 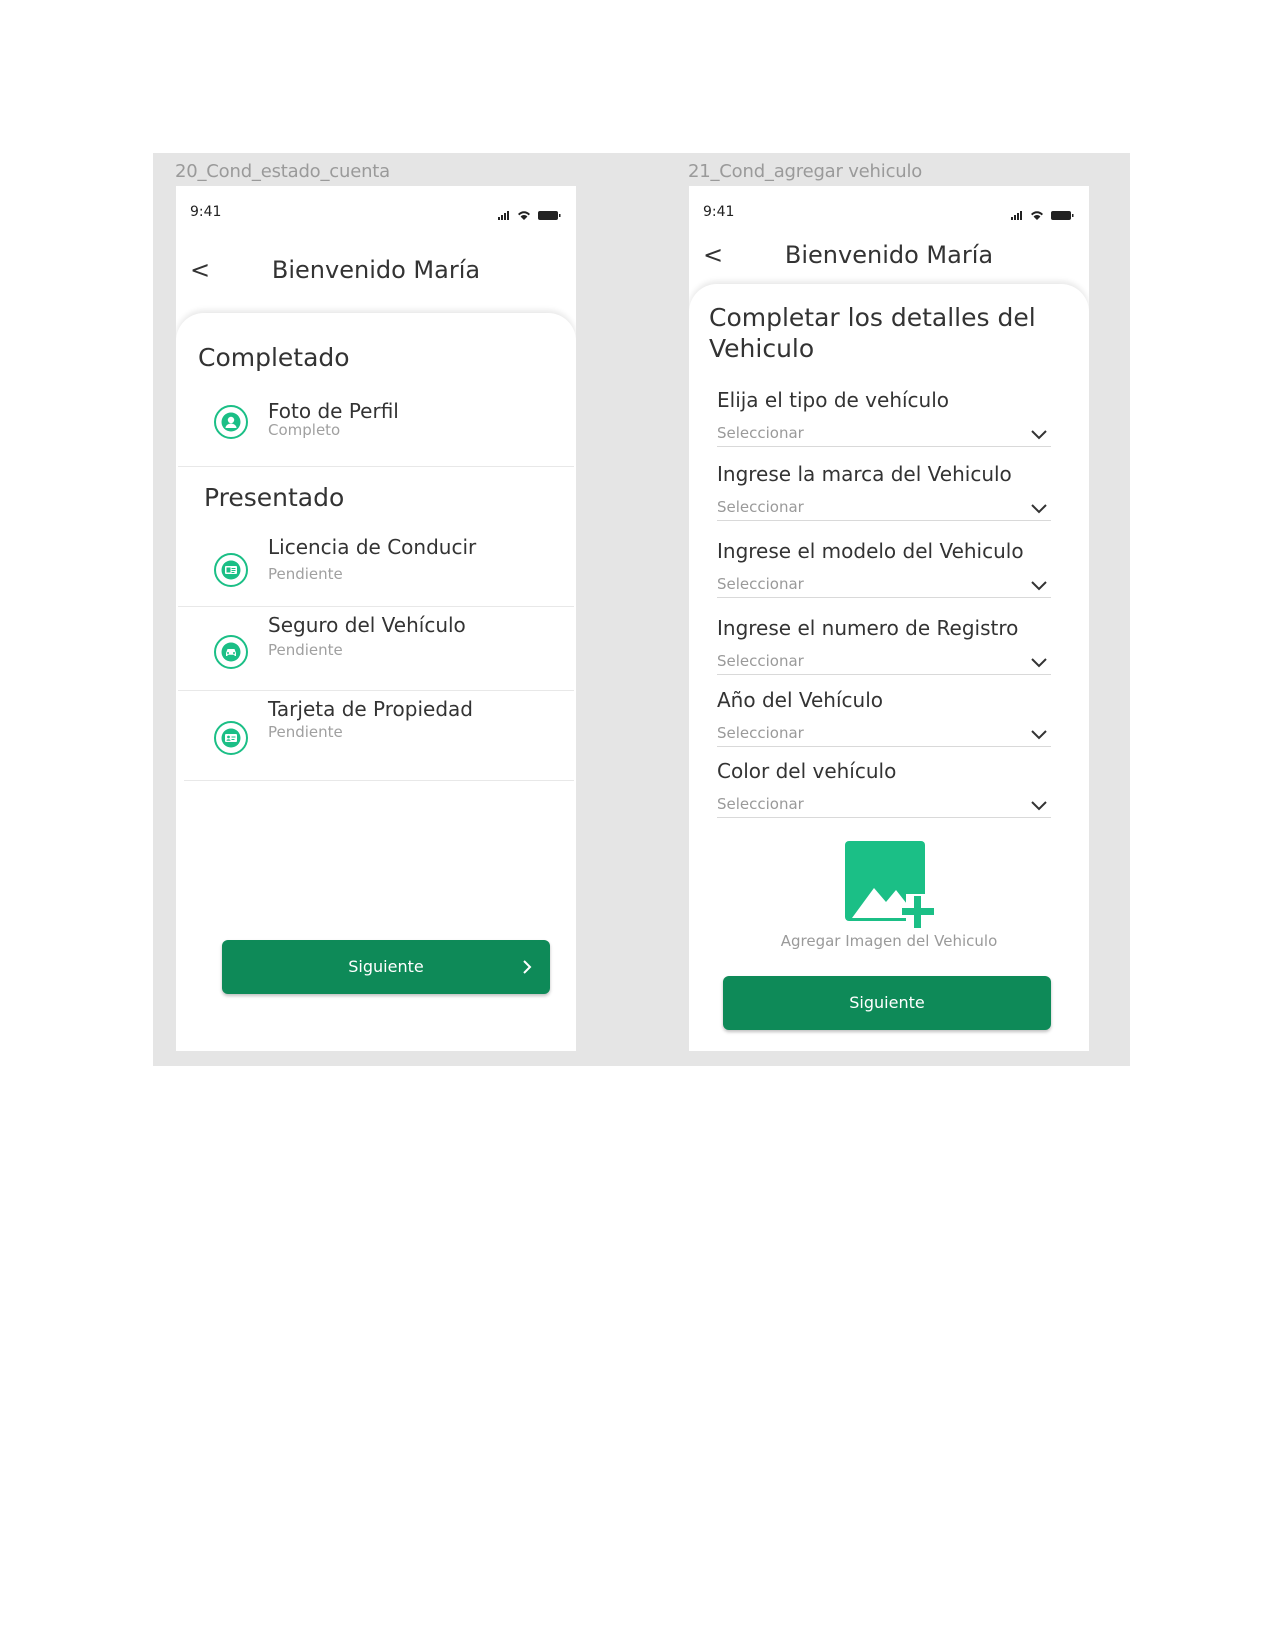 What do you see at coordinates (864, 474) in the screenshot?
I see `field-label: Ingrese la marca del Vehiculo` at bounding box center [864, 474].